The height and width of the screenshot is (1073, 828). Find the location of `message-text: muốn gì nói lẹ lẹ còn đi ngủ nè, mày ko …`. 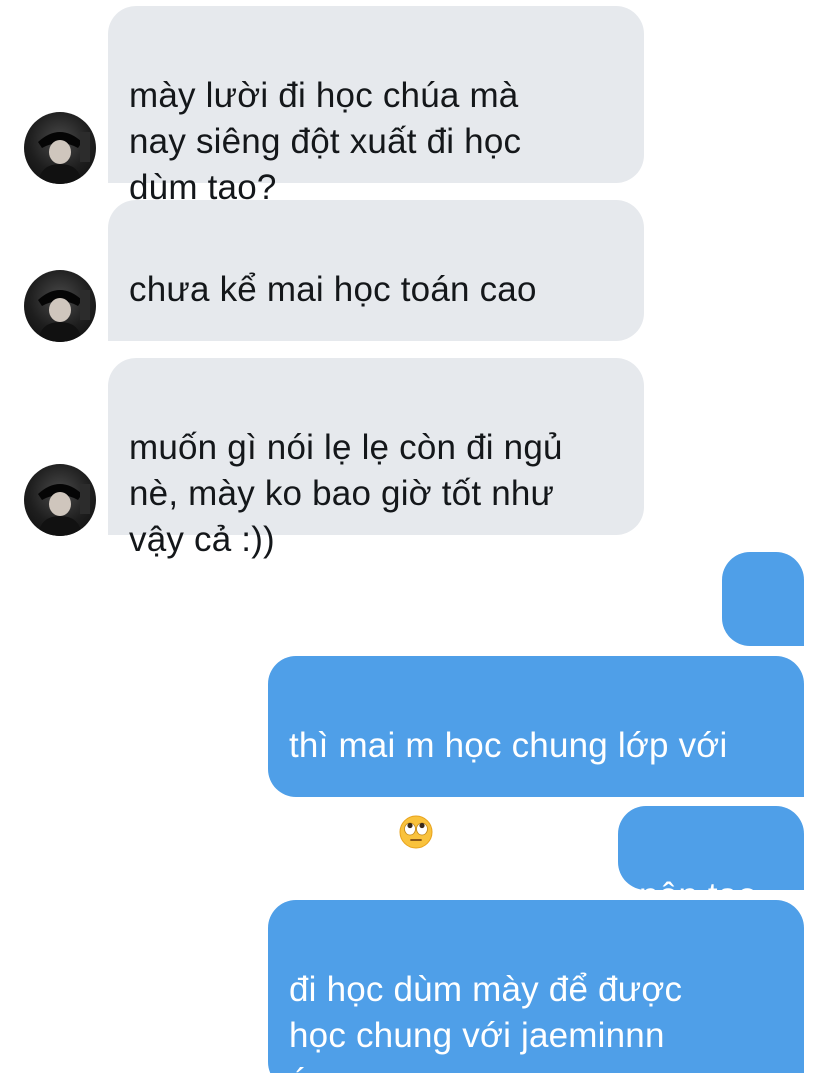

message-text: muốn gì nói lẹ lẹ còn đi ngủ nè, mày ko … is located at coordinates (346, 493).